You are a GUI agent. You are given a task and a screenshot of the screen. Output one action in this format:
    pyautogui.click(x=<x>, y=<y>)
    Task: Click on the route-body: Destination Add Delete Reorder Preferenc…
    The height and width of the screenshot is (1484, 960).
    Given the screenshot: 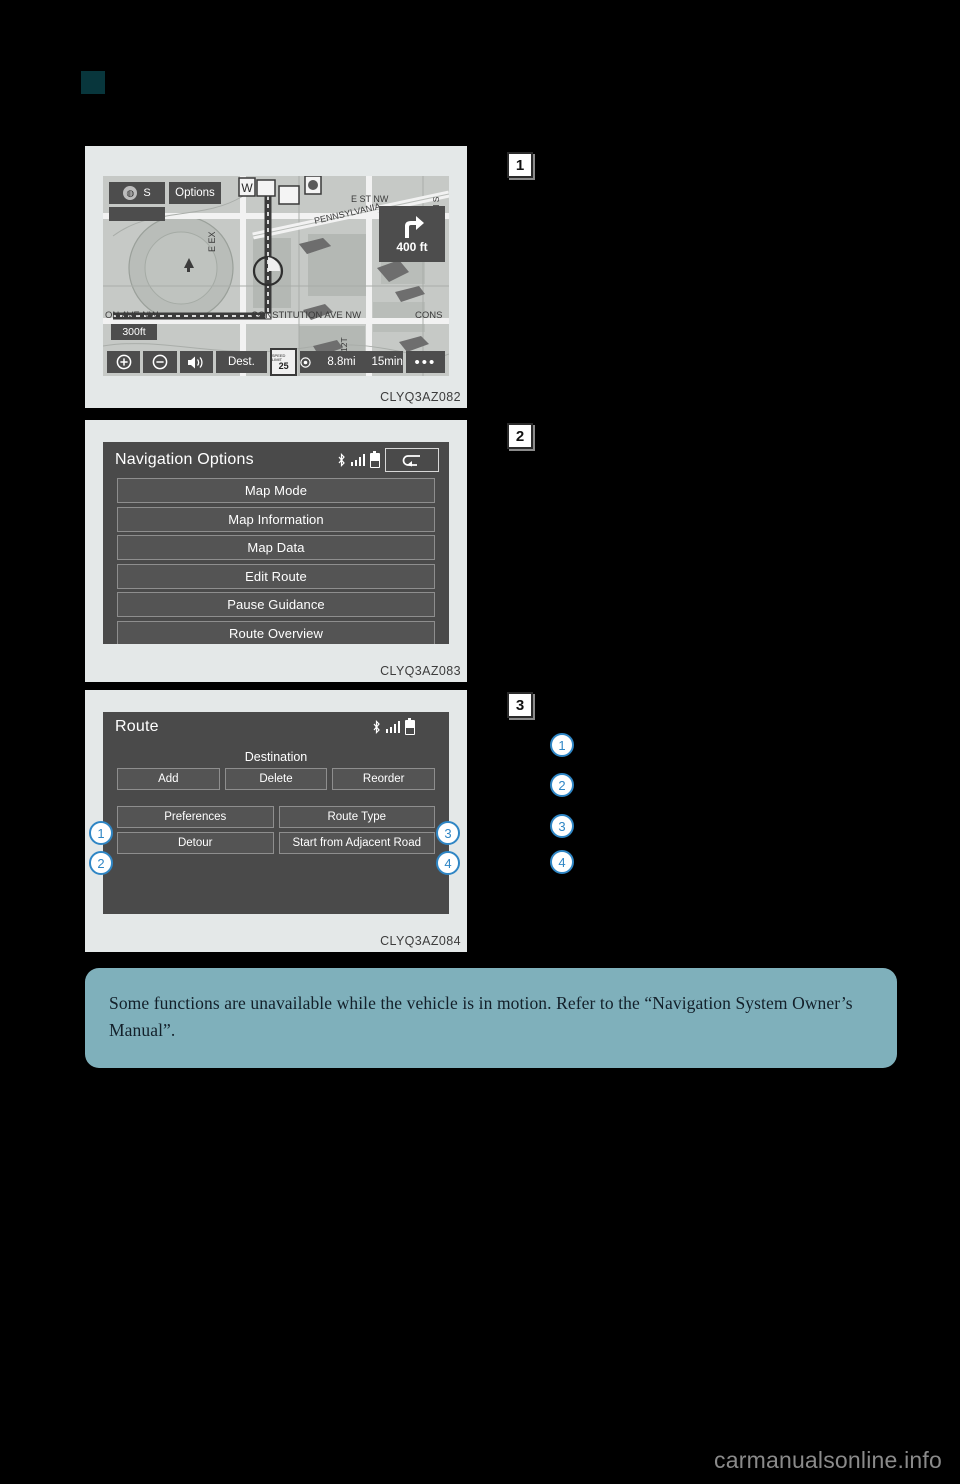 What is the action you would take?
    pyautogui.click(x=276, y=796)
    